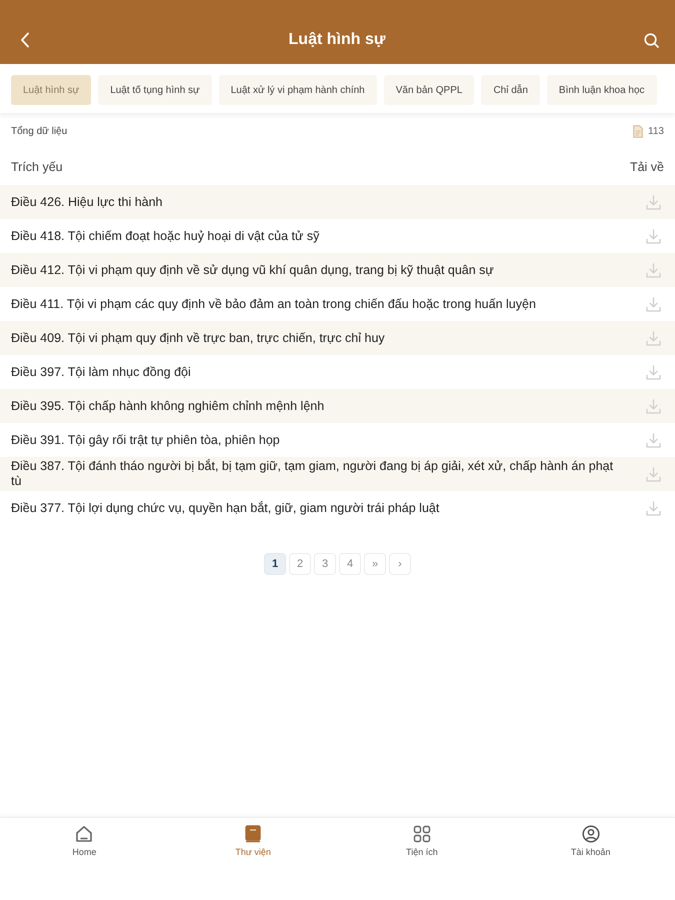  I want to click on article-row: Điều 412. Tội vi phạm quy định về sử dụng vũ khí quân dụng, trang bị kỹ thuật quân sự, so click(337, 270).